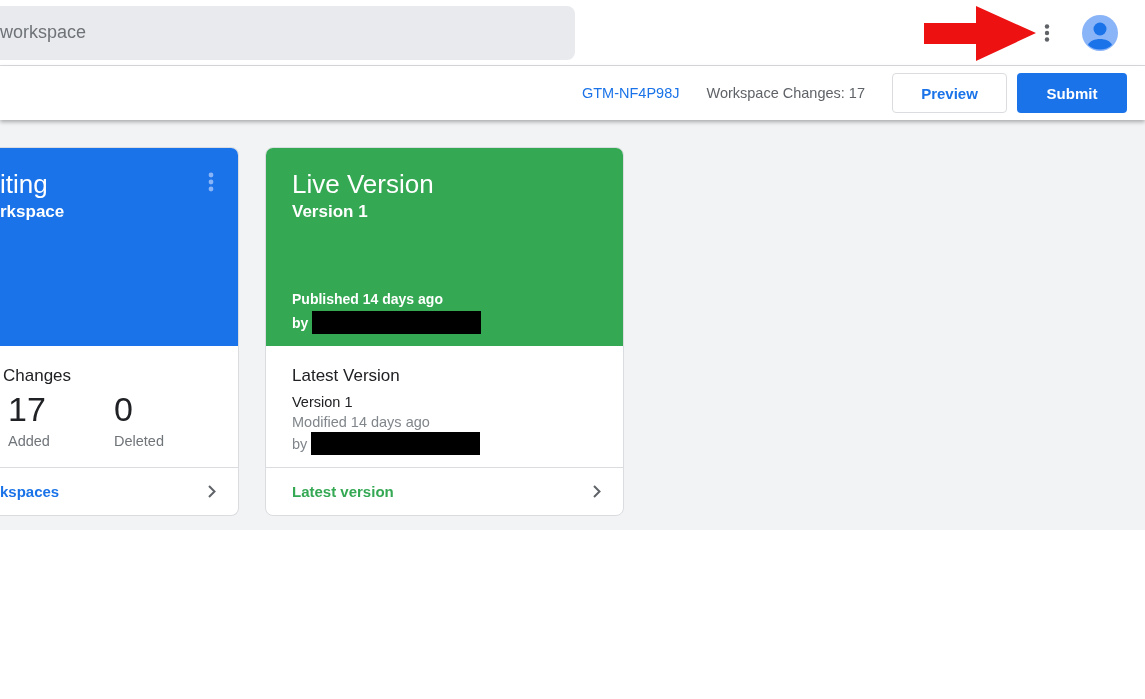  What do you see at coordinates (29, 441) in the screenshot?
I see `stat-label: Added` at bounding box center [29, 441].